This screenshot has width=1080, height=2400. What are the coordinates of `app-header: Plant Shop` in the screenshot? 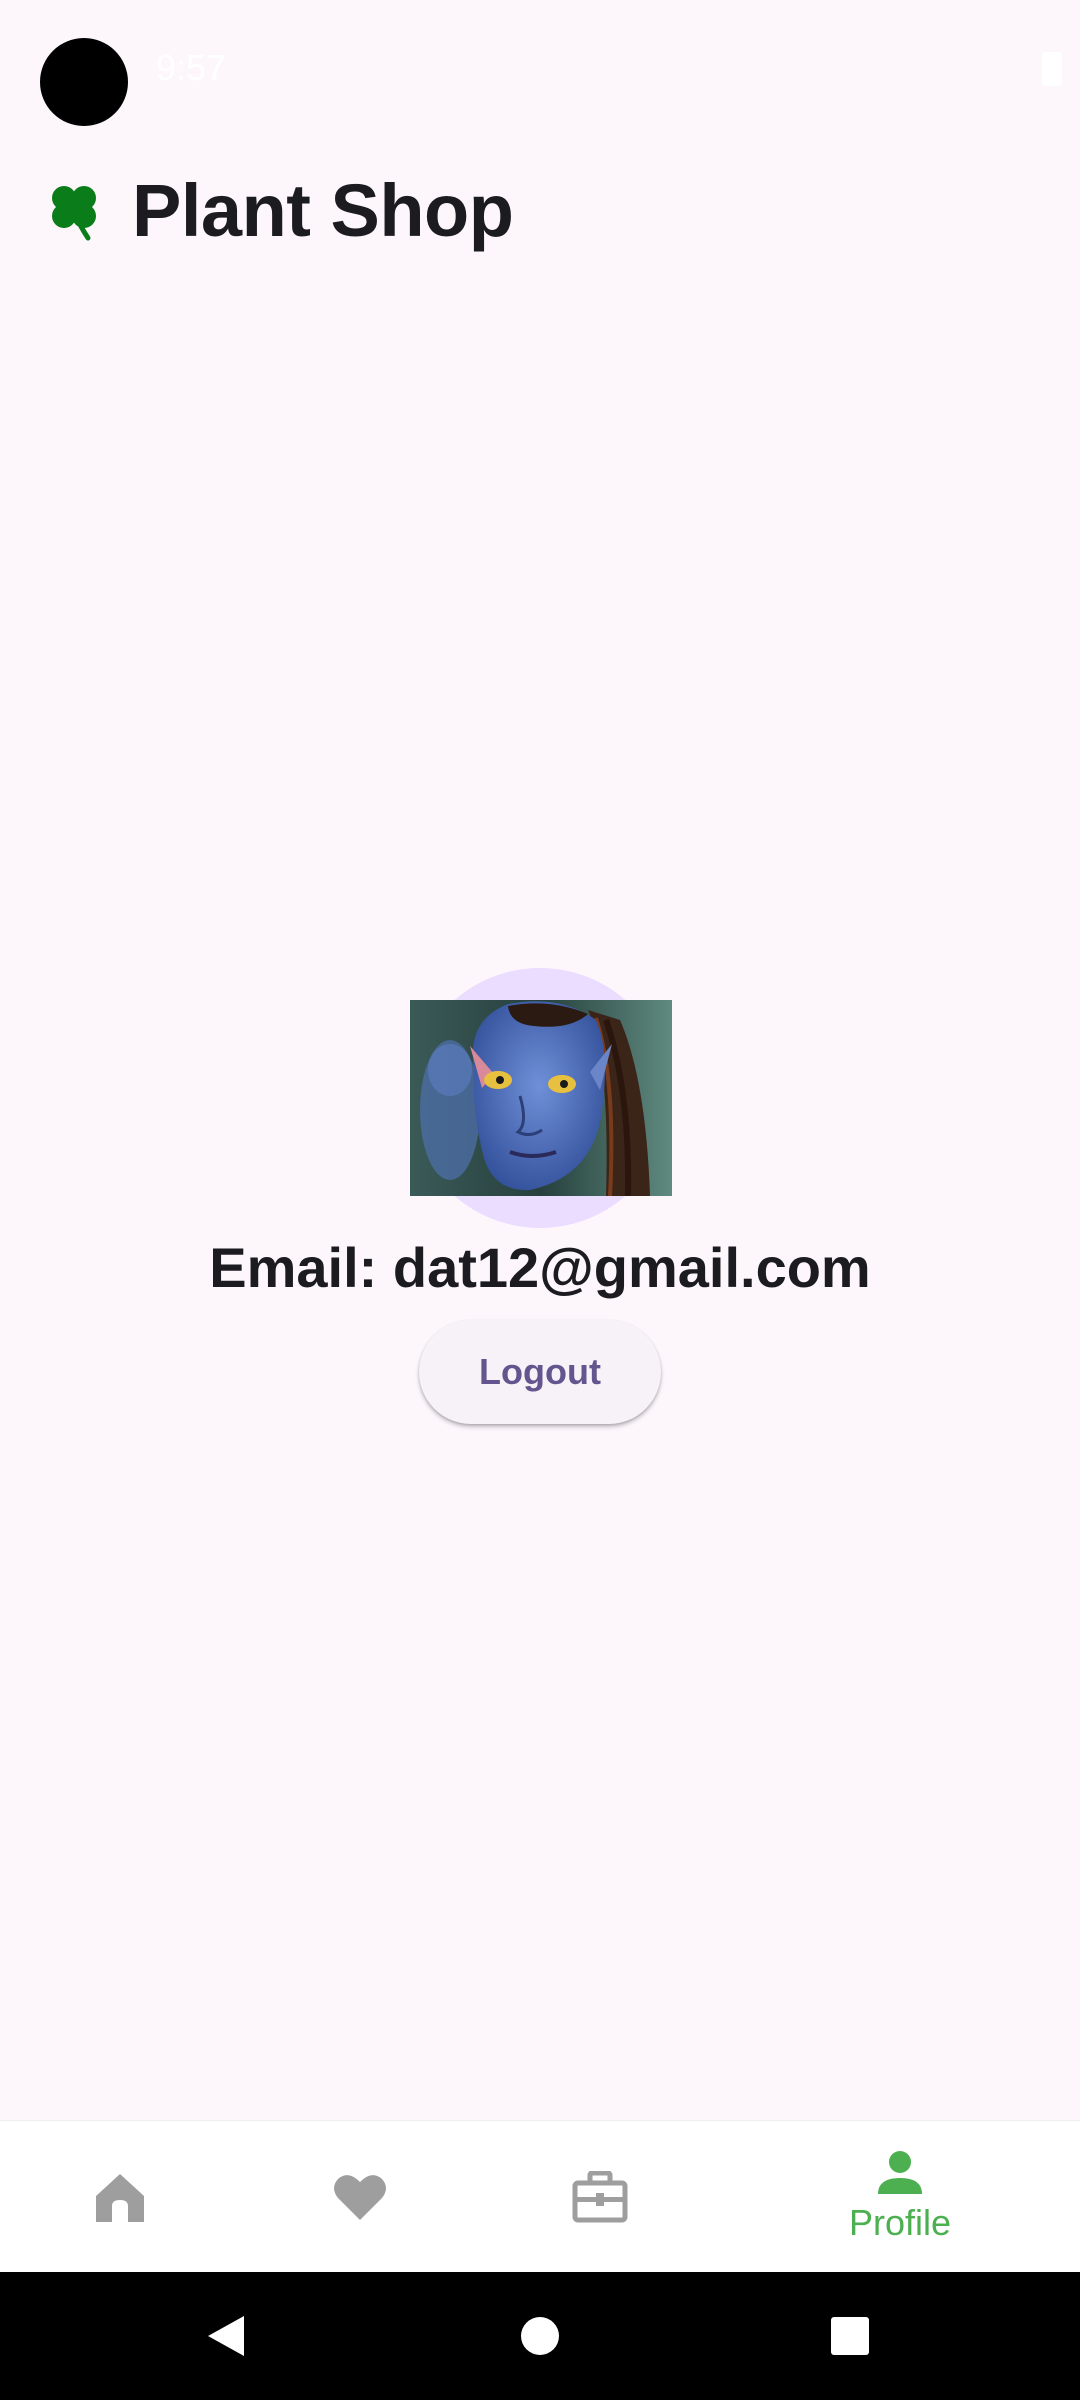 It's located at (277, 210).